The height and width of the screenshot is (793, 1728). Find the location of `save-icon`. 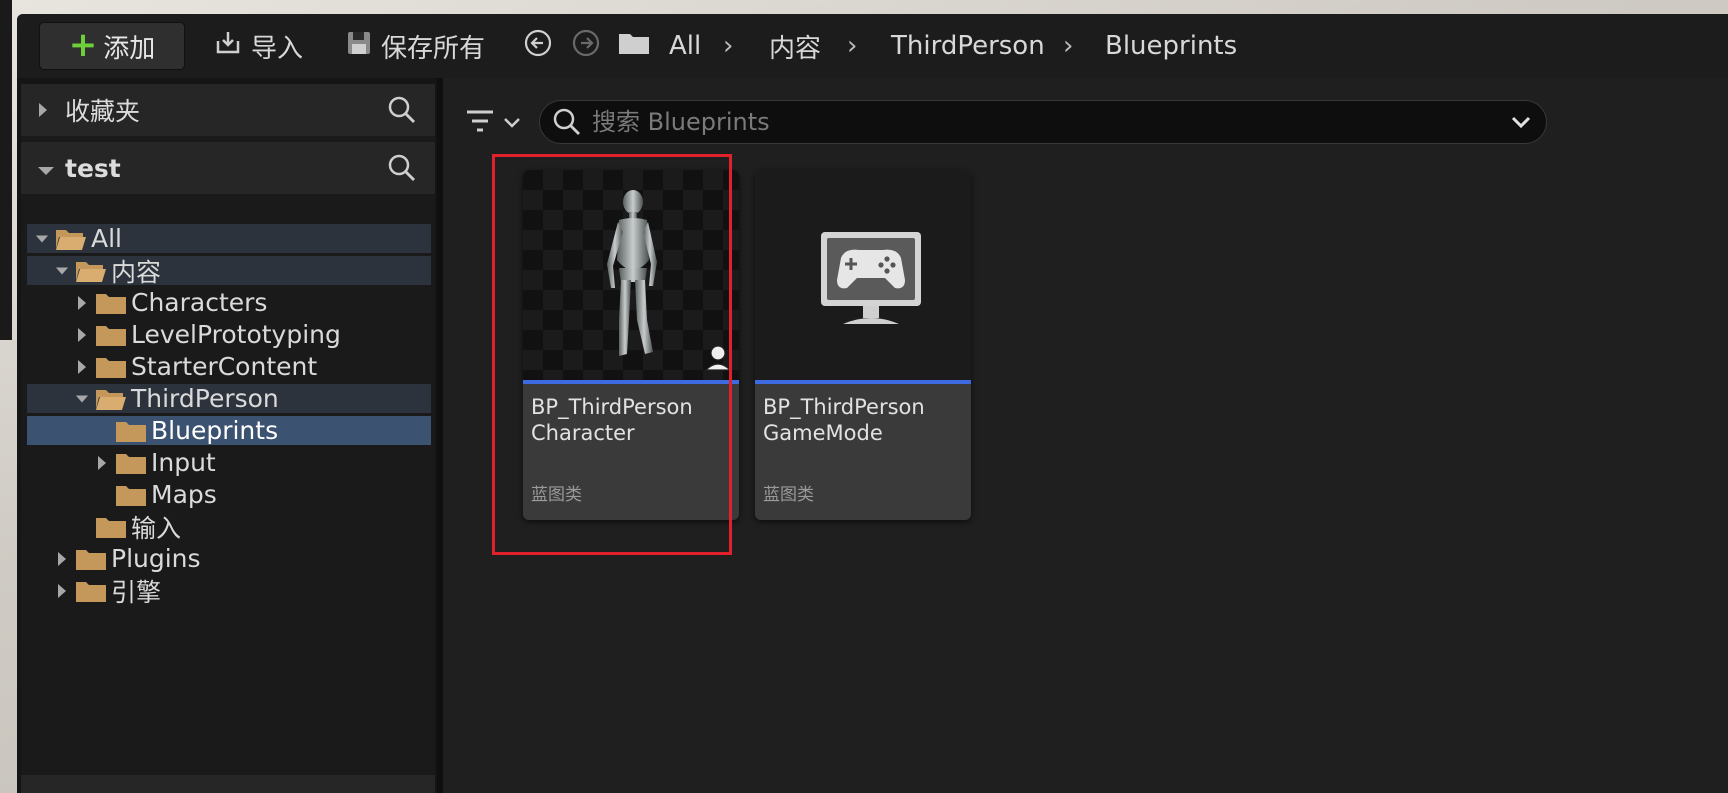

save-icon is located at coordinates (359, 46).